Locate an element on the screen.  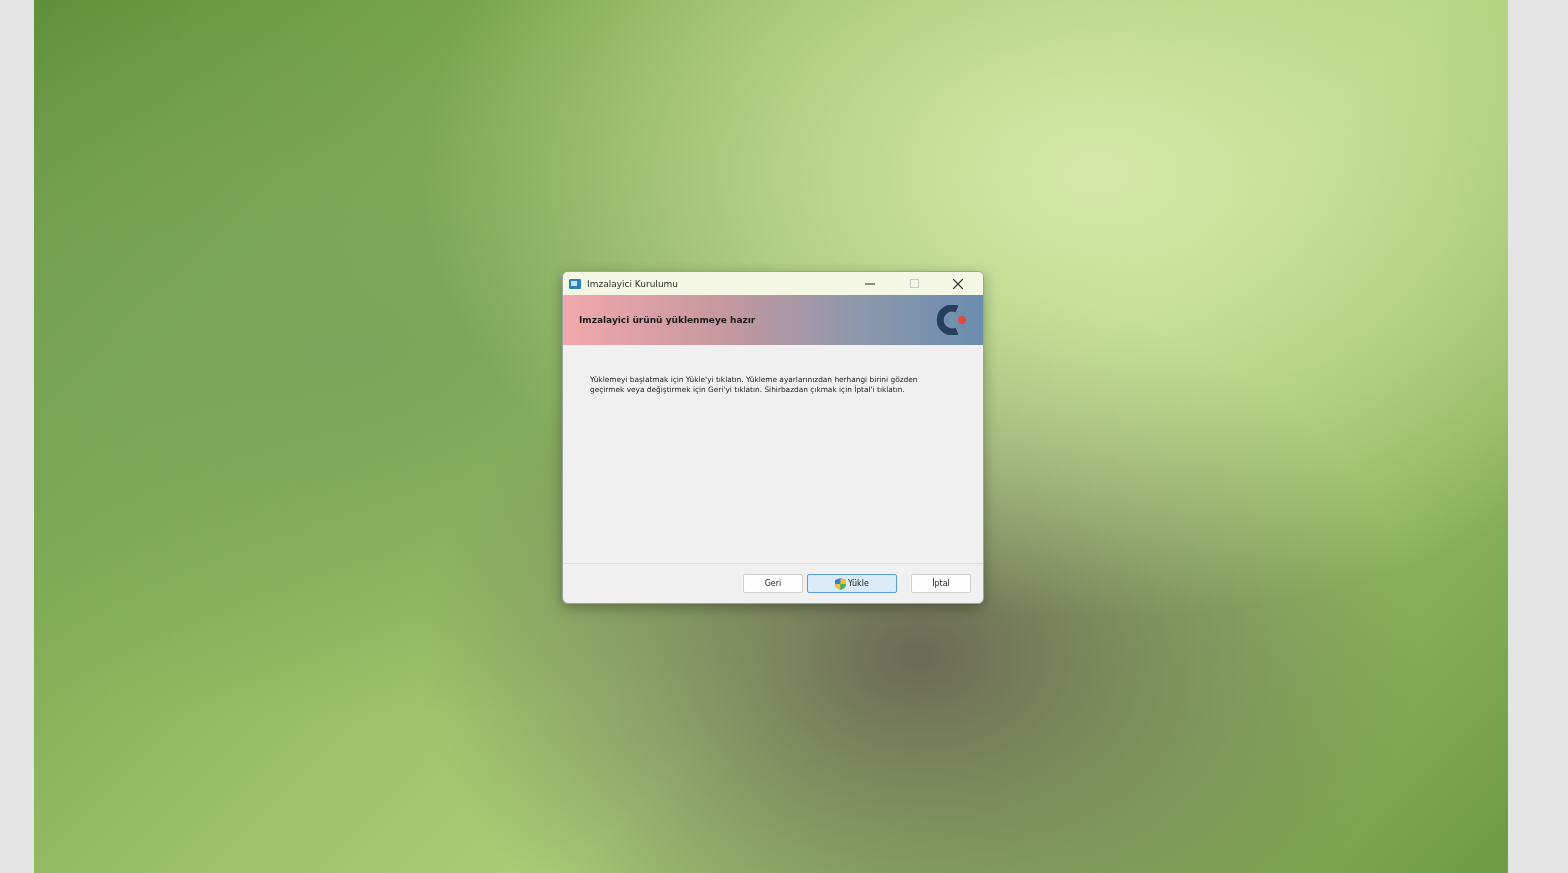
shield-icon is located at coordinates (841, 583).